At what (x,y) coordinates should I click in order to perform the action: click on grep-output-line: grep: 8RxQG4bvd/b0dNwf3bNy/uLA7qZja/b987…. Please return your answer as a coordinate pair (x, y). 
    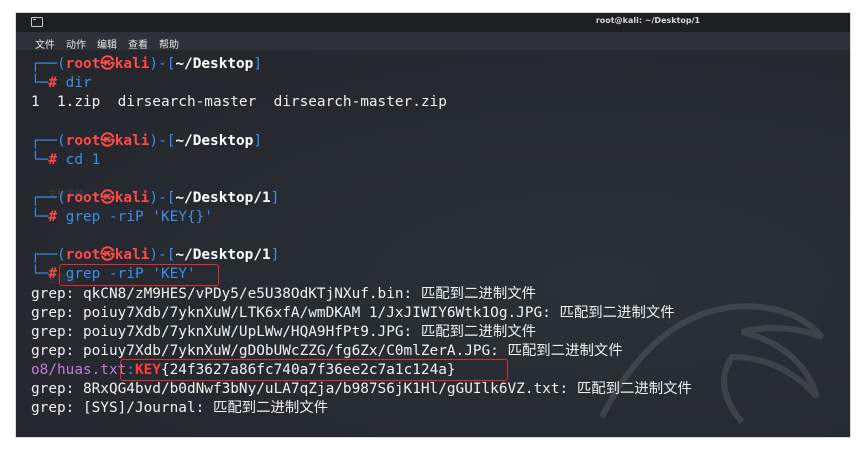
    Looking at the image, I should click on (361, 389).